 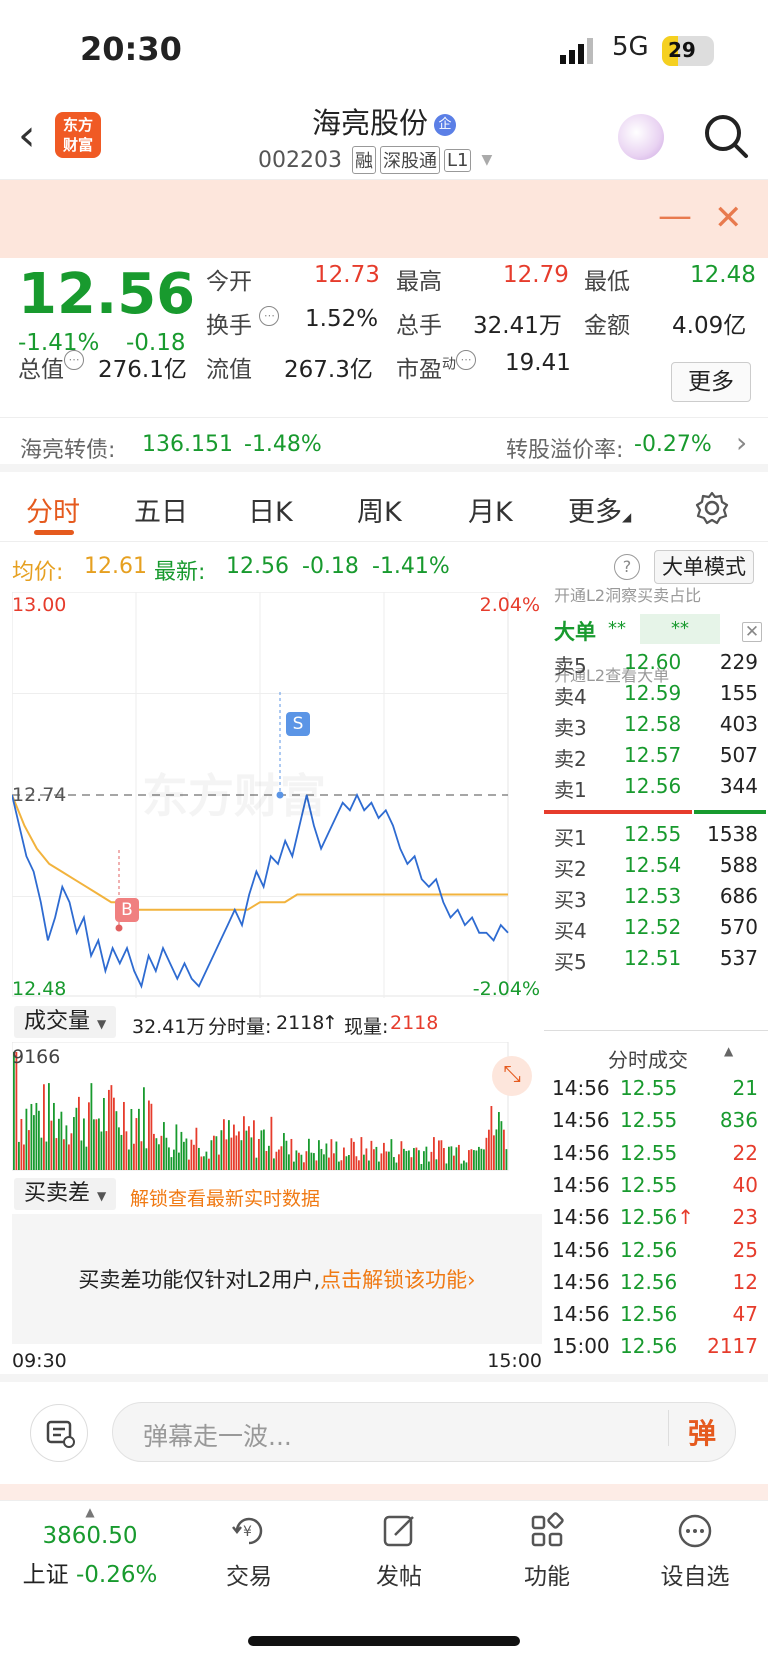 I want to click on promo-strip, so click(x=384, y=1492).